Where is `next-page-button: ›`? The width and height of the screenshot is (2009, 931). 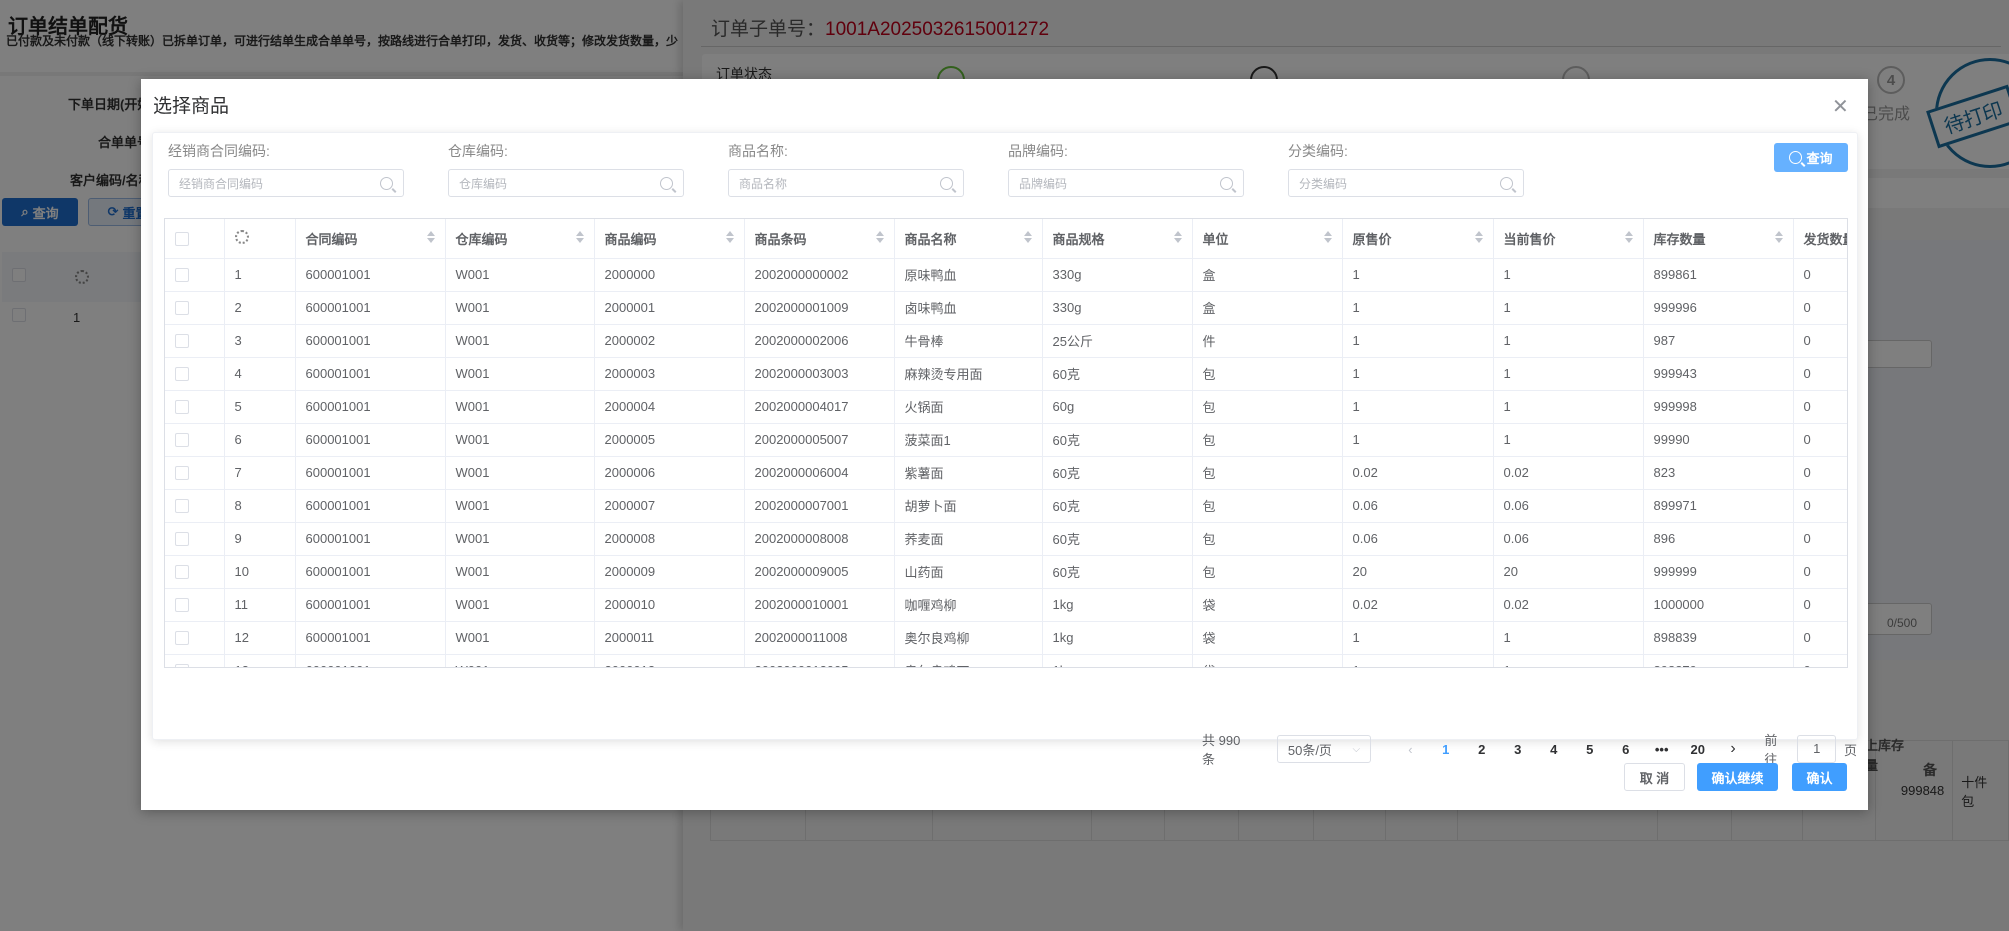 next-page-button: › is located at coordinates (1733, 749).